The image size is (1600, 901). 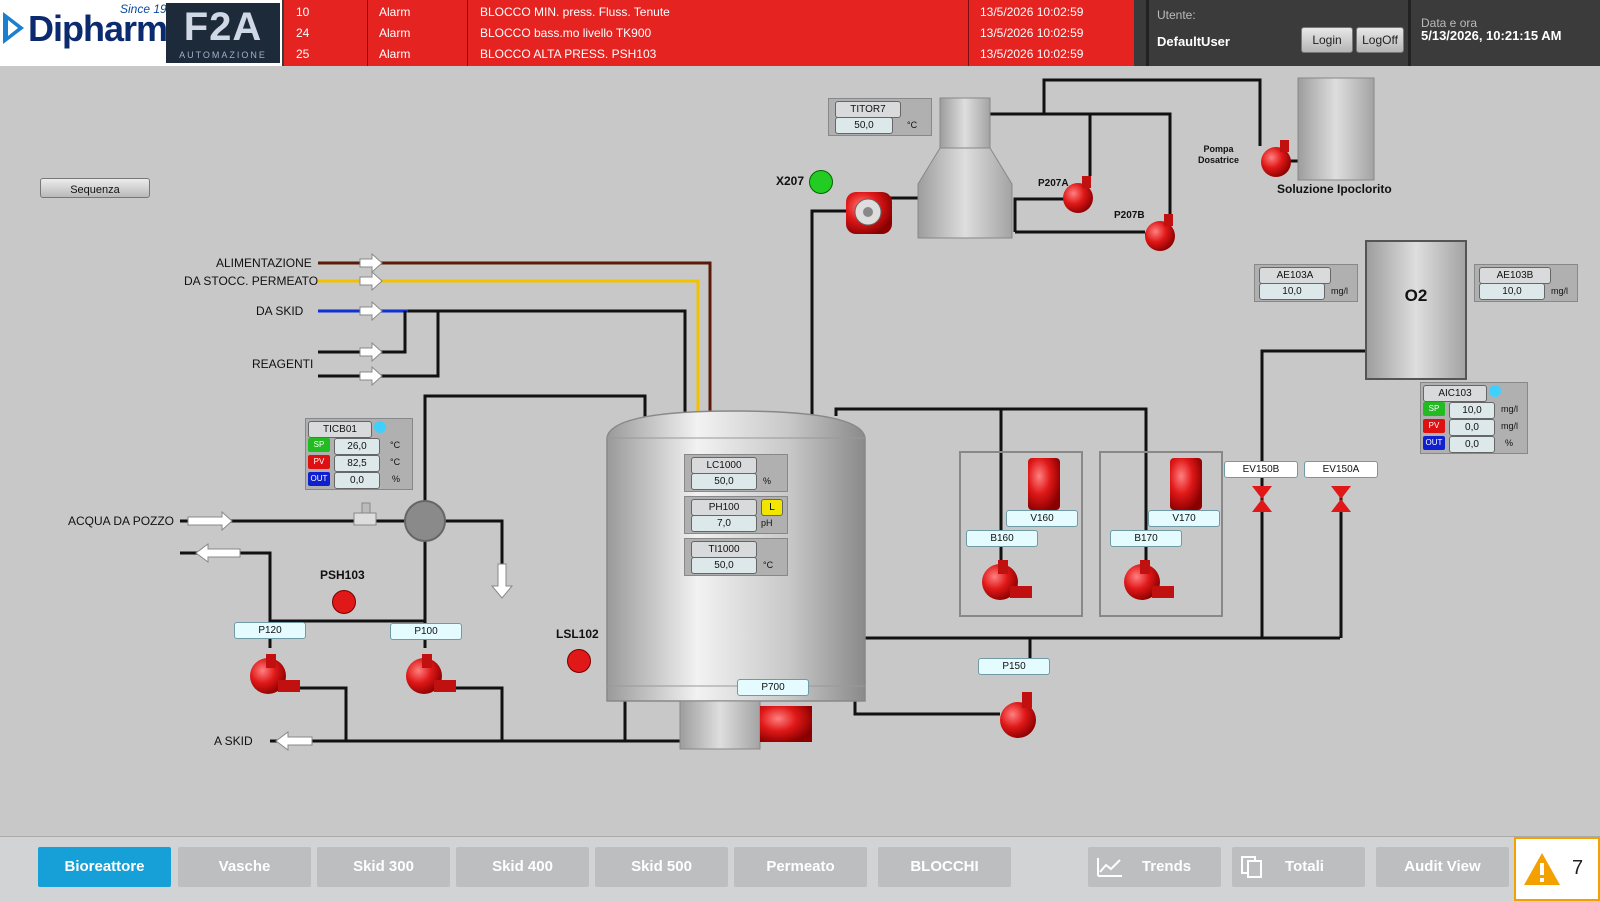 What do you see at coordinates (344, 602) in the screenshot?
I see `psh103-indicator` at bounding box center [344, 602].